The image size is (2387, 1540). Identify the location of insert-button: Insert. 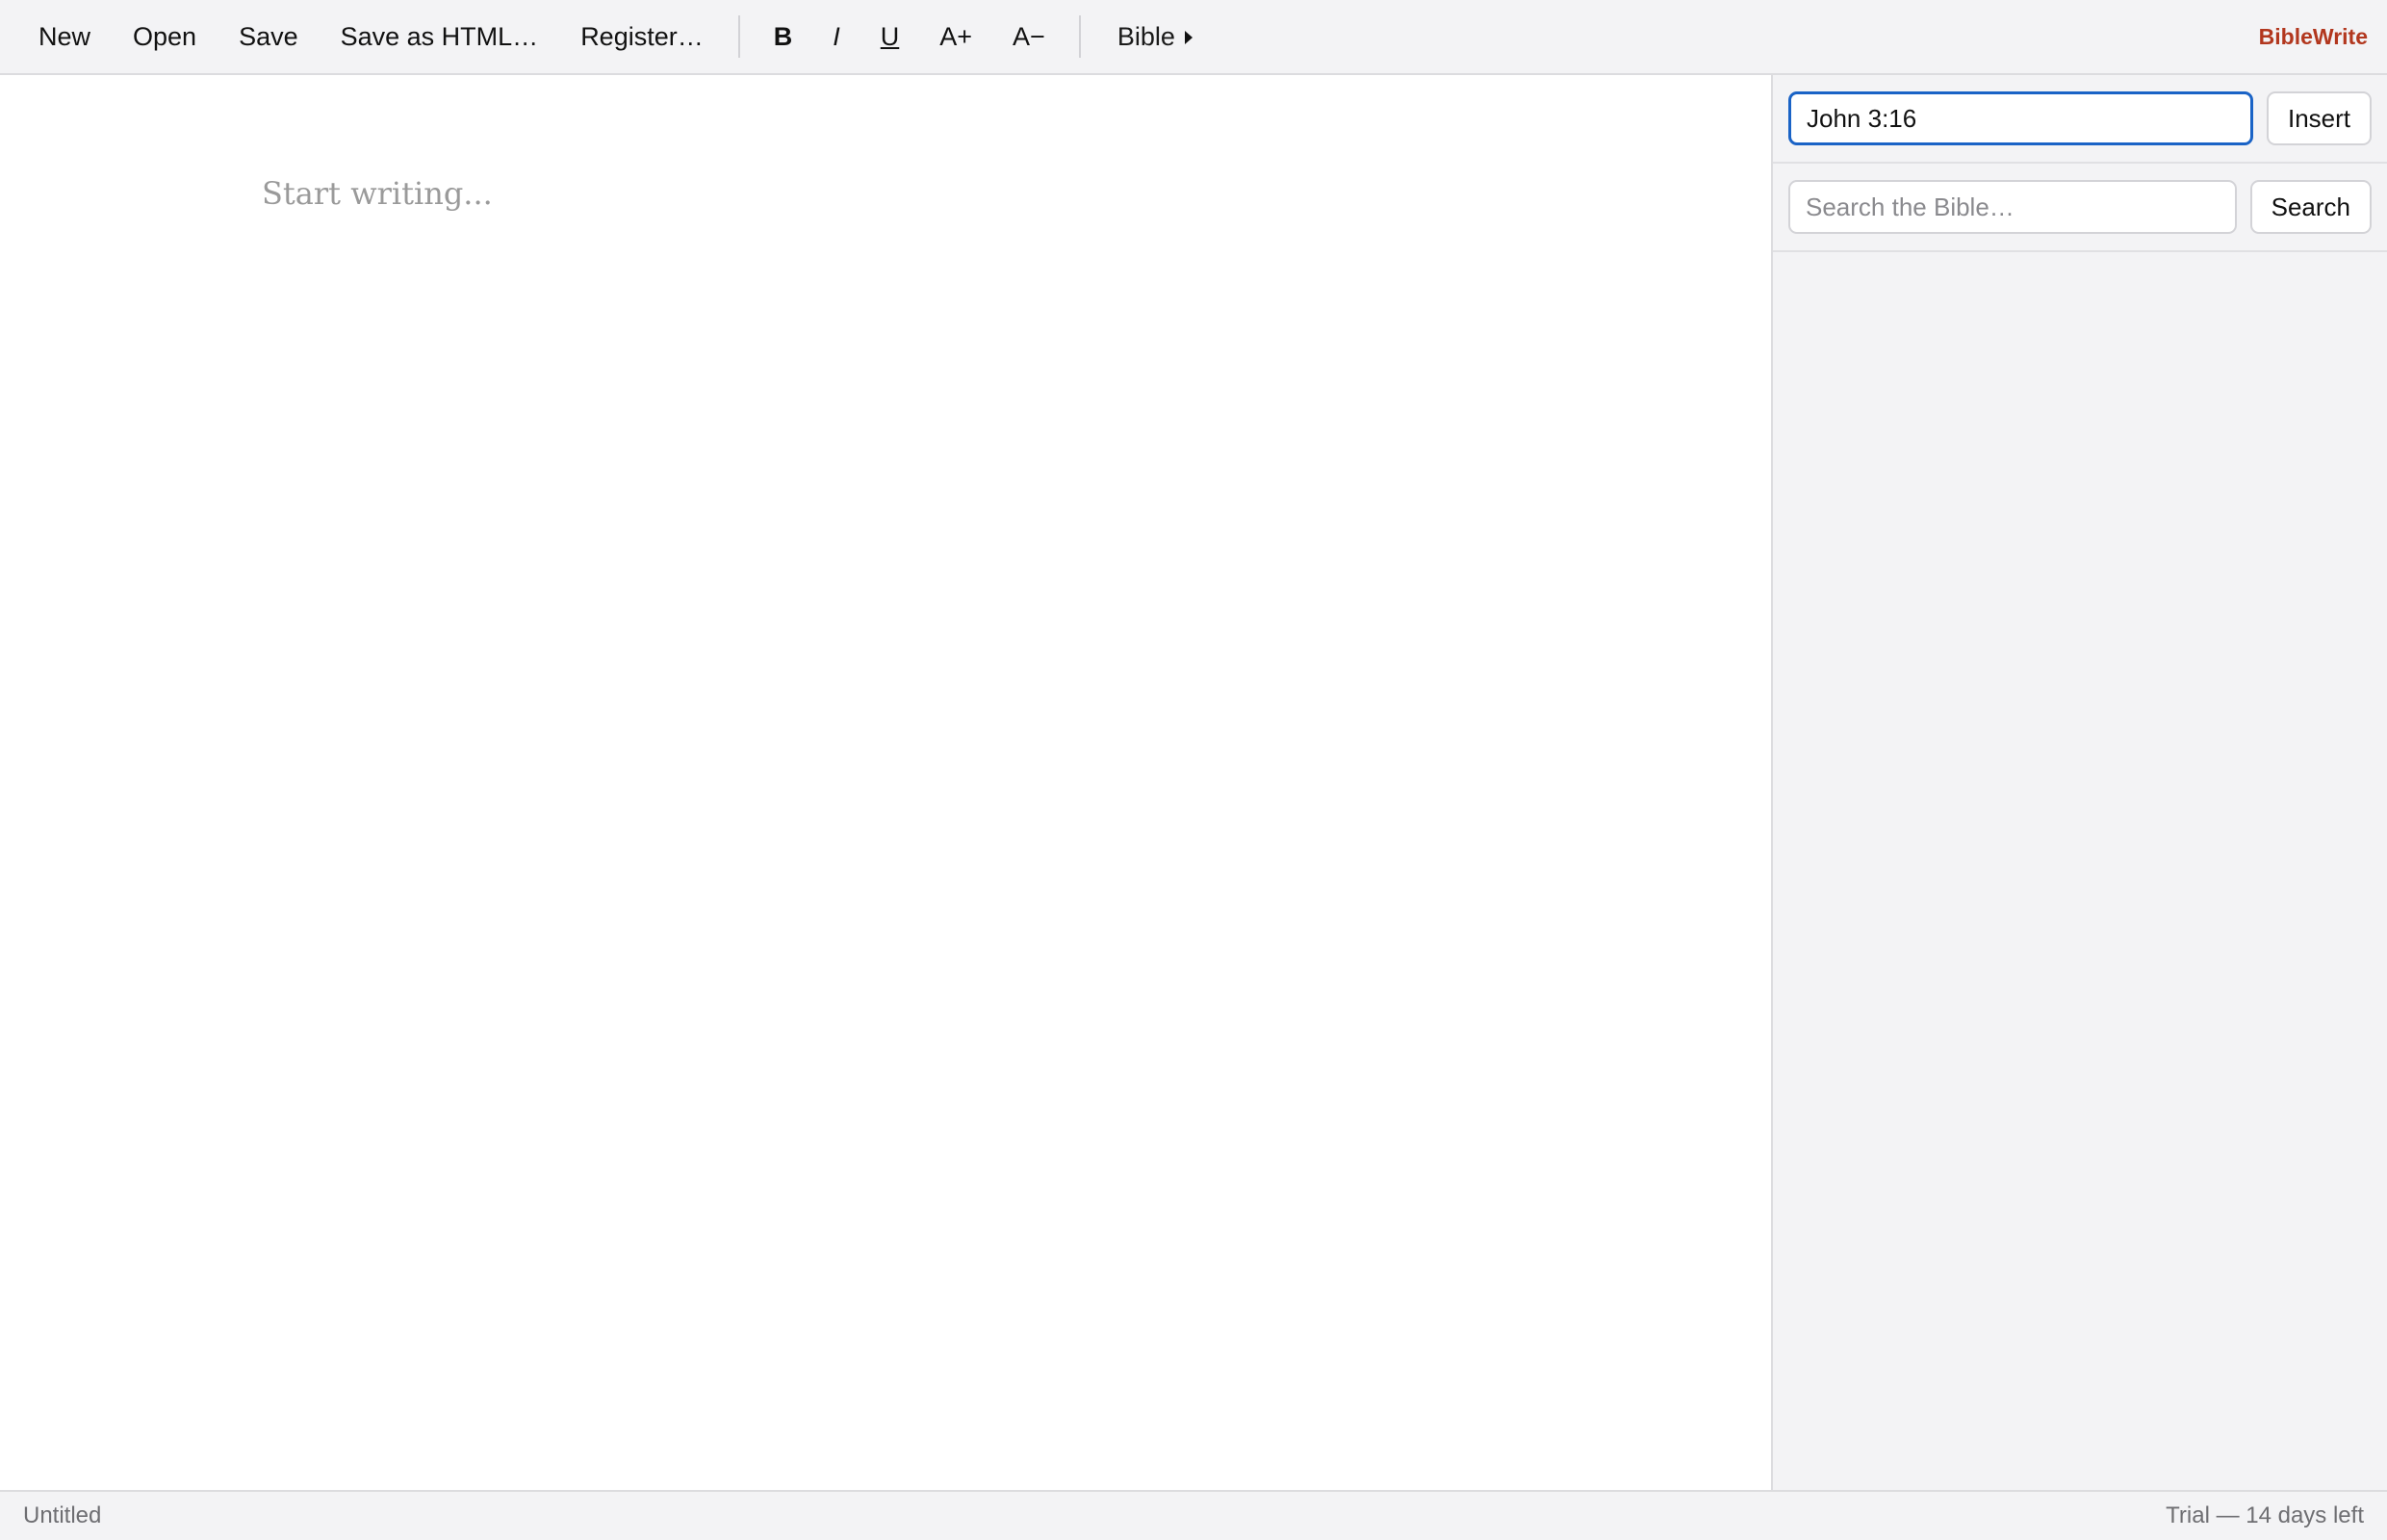
(2319, 118).